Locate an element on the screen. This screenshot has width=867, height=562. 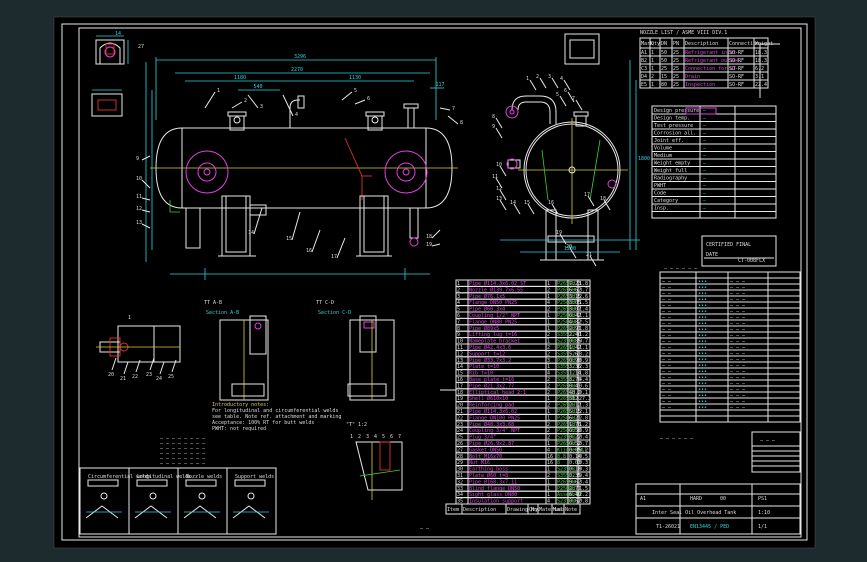
main-view-callout: 11 is located at coordinates (139, 197).